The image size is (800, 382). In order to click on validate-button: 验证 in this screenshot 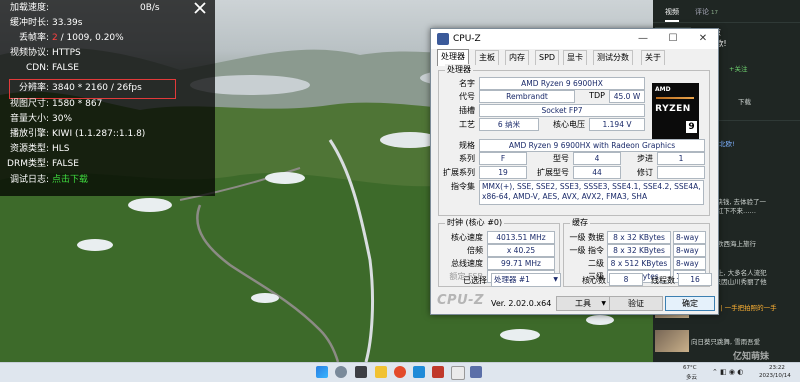, I will do `click(636, 303)`.